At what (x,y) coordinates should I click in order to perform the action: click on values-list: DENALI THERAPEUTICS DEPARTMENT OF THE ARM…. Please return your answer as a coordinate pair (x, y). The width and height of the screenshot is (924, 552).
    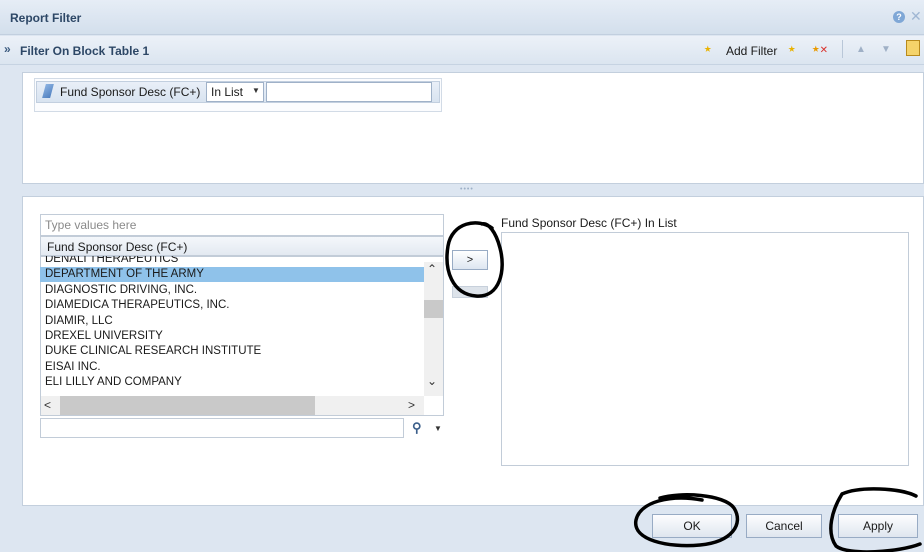
    Looking at the image, I should click on (232, 326).